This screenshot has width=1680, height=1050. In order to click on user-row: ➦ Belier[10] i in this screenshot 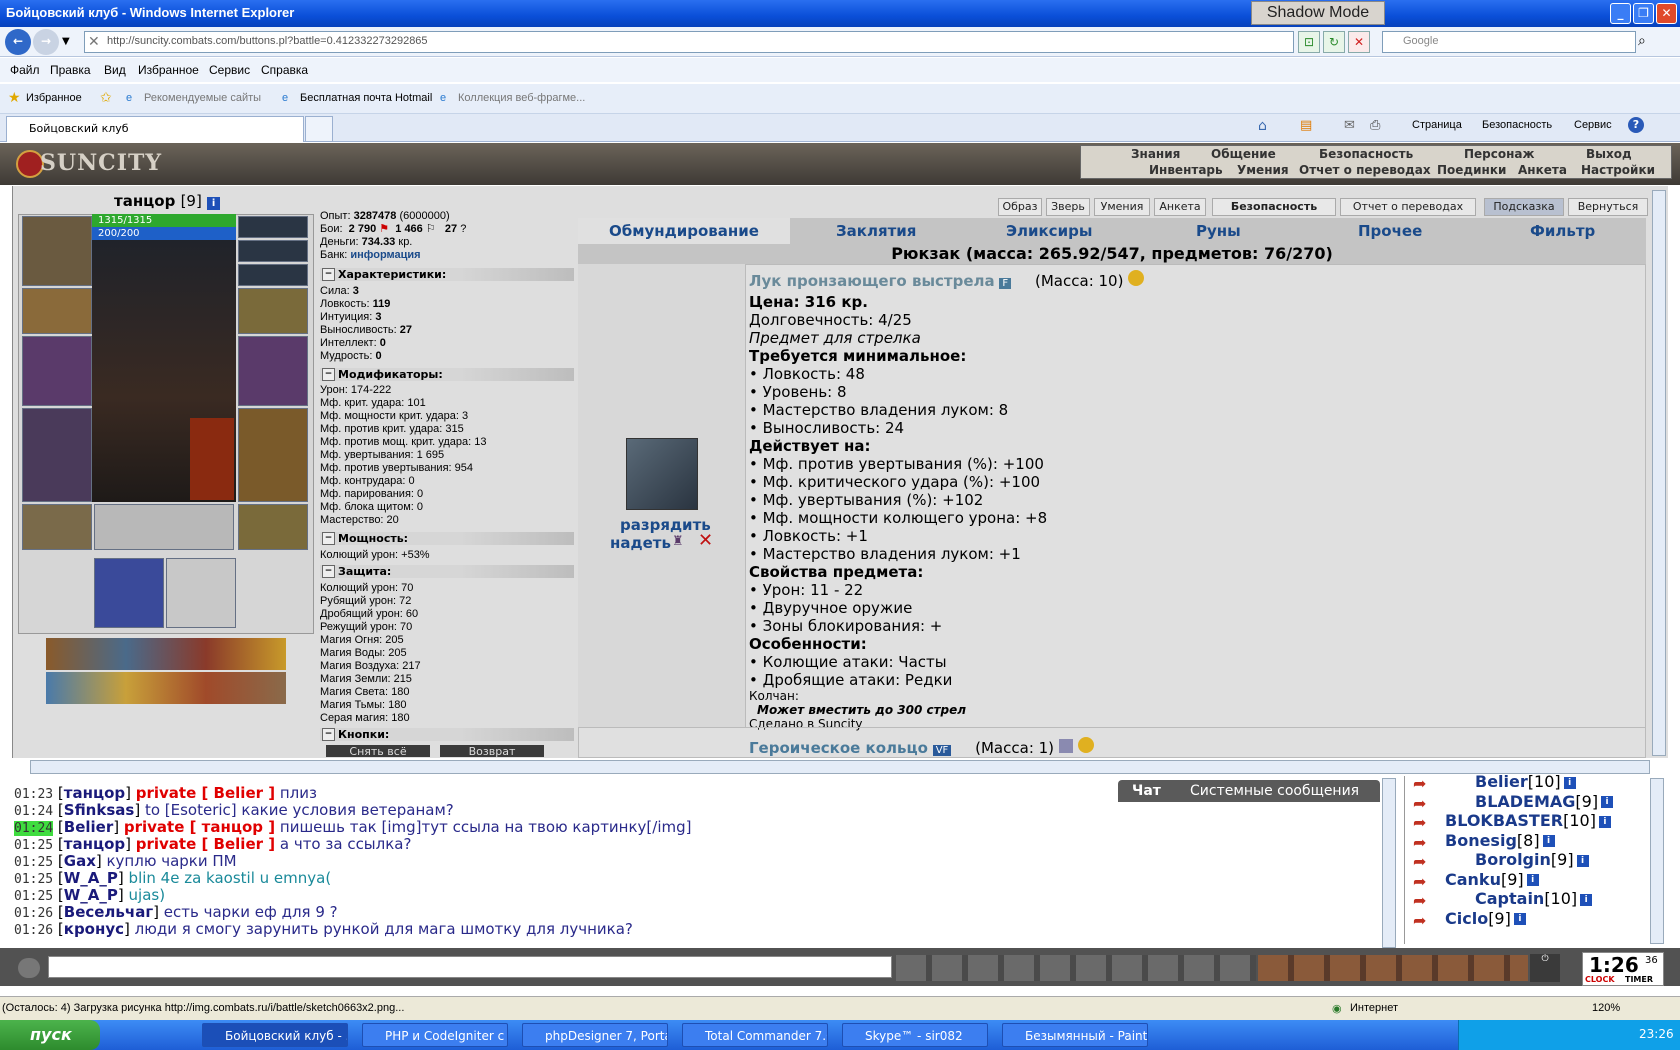, I will do `click(1525, 782)`.